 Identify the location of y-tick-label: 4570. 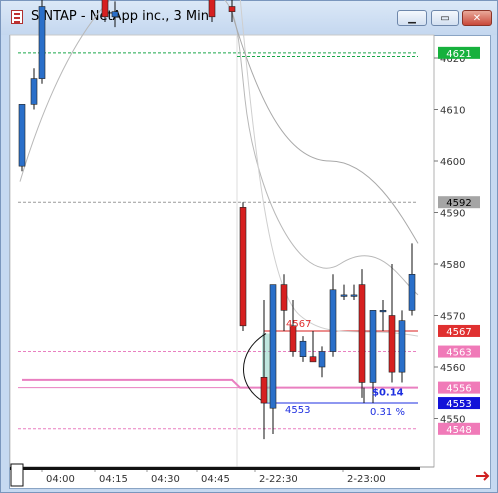
(452, 317).